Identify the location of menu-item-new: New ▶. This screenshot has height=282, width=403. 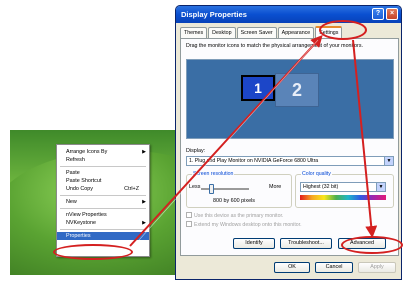
(103, 202).